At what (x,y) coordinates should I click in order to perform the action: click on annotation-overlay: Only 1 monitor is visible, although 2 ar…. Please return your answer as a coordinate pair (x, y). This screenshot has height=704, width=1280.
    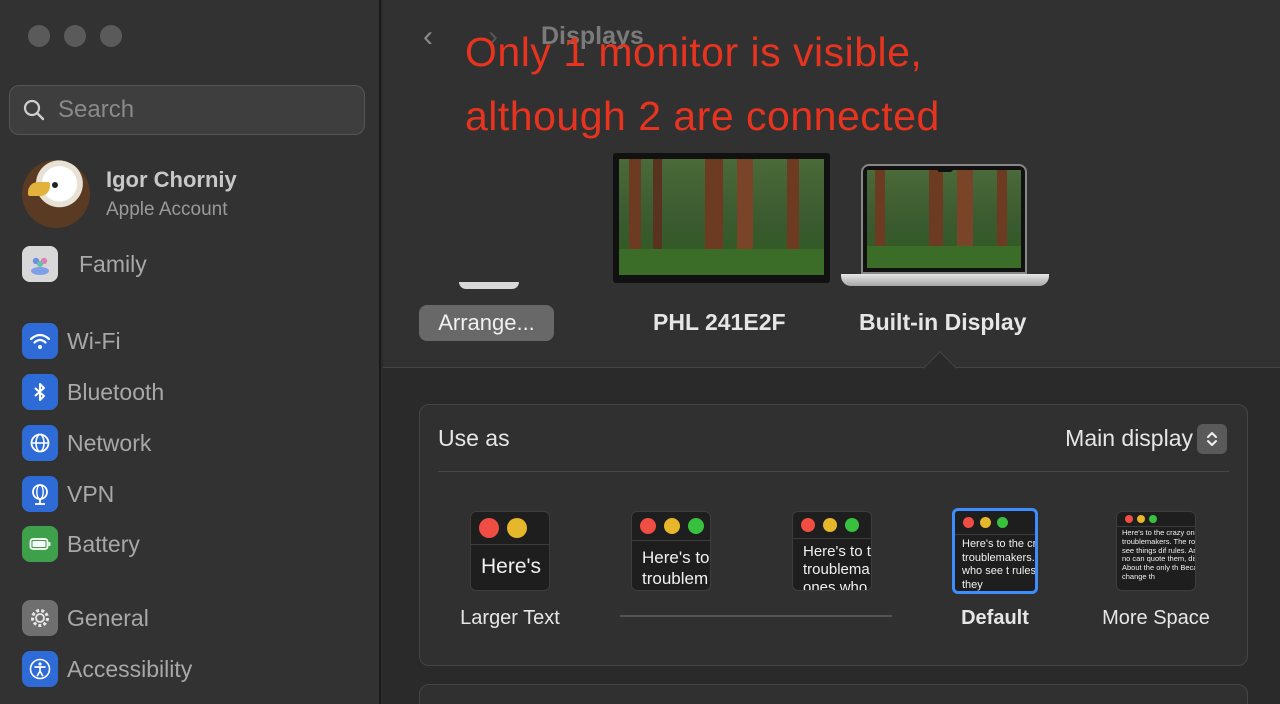
    Looking at the image, I should click on (702, 84).